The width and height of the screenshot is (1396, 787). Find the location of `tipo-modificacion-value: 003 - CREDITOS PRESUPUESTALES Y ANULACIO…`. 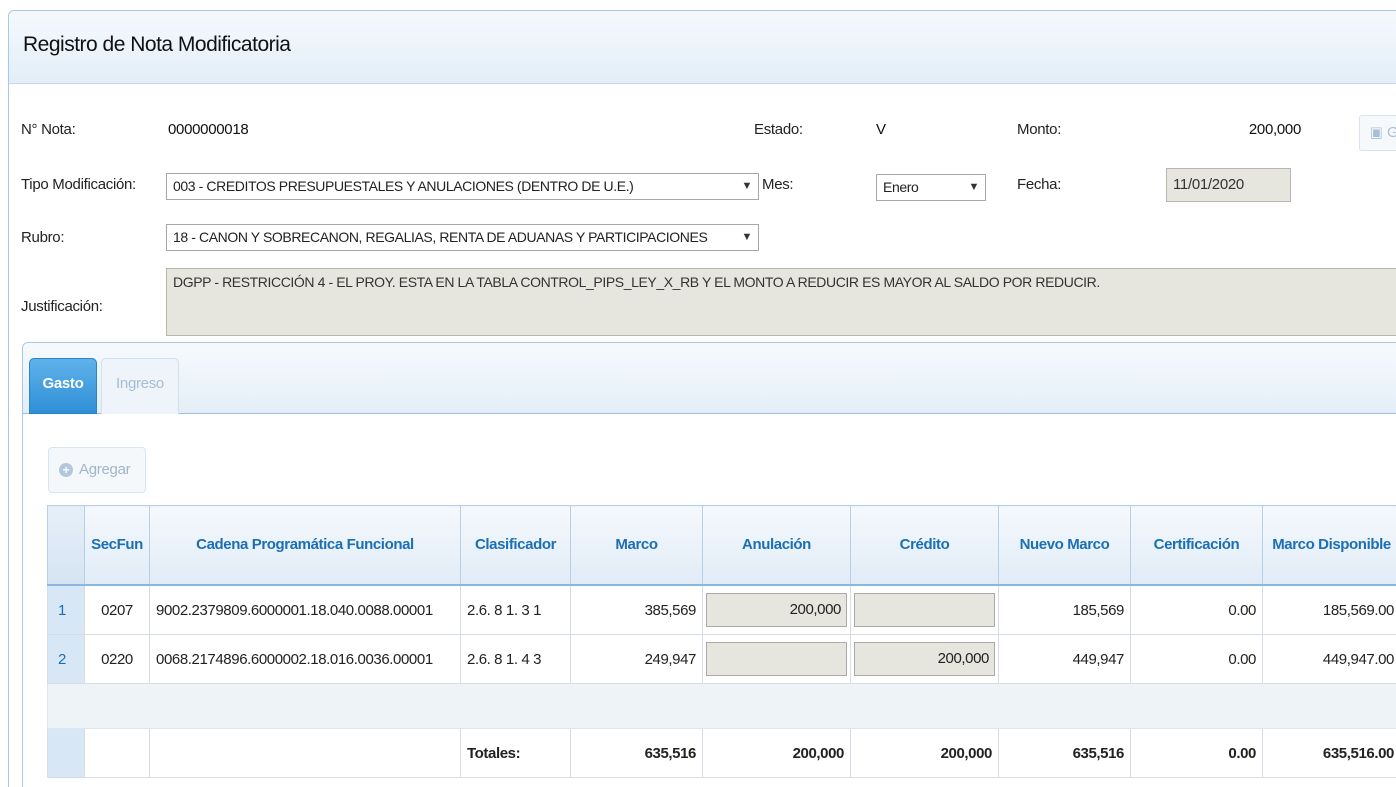

tipo-modificacion-value: 003 - CREDITOS PRESUPUESTALES Y ANULACIO… is located at coordinates (403, 186).